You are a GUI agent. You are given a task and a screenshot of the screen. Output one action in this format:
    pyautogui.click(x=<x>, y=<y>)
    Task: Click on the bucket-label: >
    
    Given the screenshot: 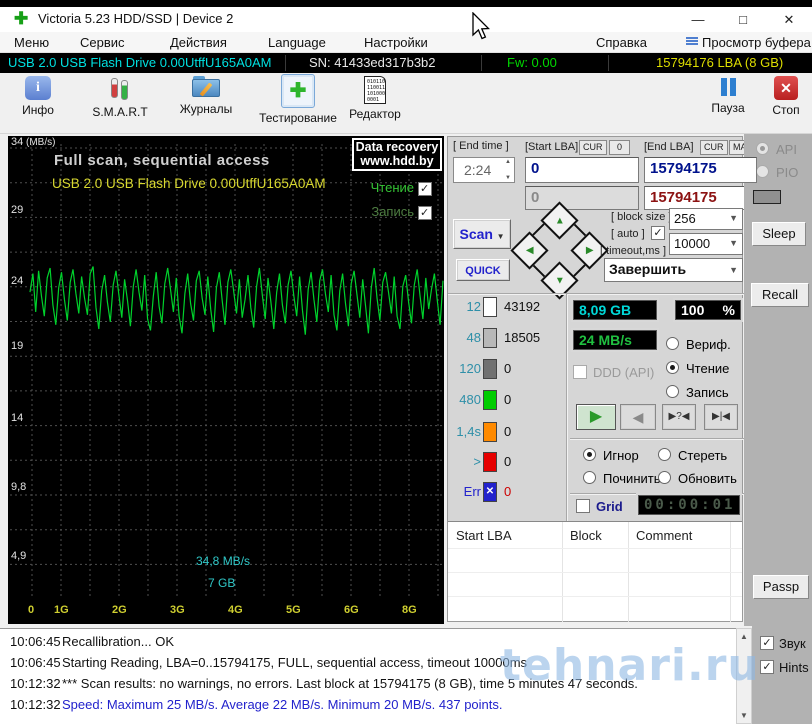 What is the action you would take?
    pyautogui.click(x=477, y=461)
    